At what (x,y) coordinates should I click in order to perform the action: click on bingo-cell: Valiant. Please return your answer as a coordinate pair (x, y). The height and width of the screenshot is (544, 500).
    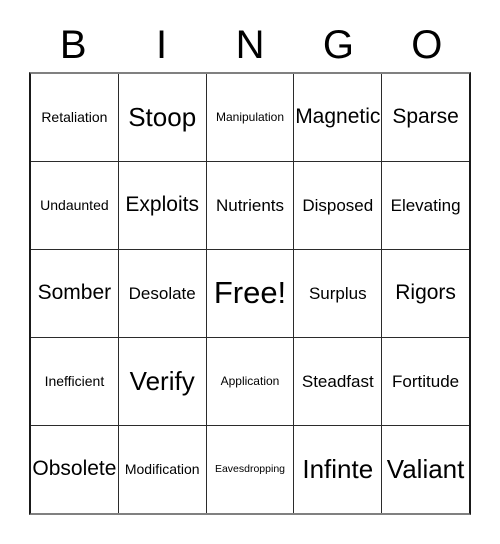
    Looking at the image, I should click on (425, 469).